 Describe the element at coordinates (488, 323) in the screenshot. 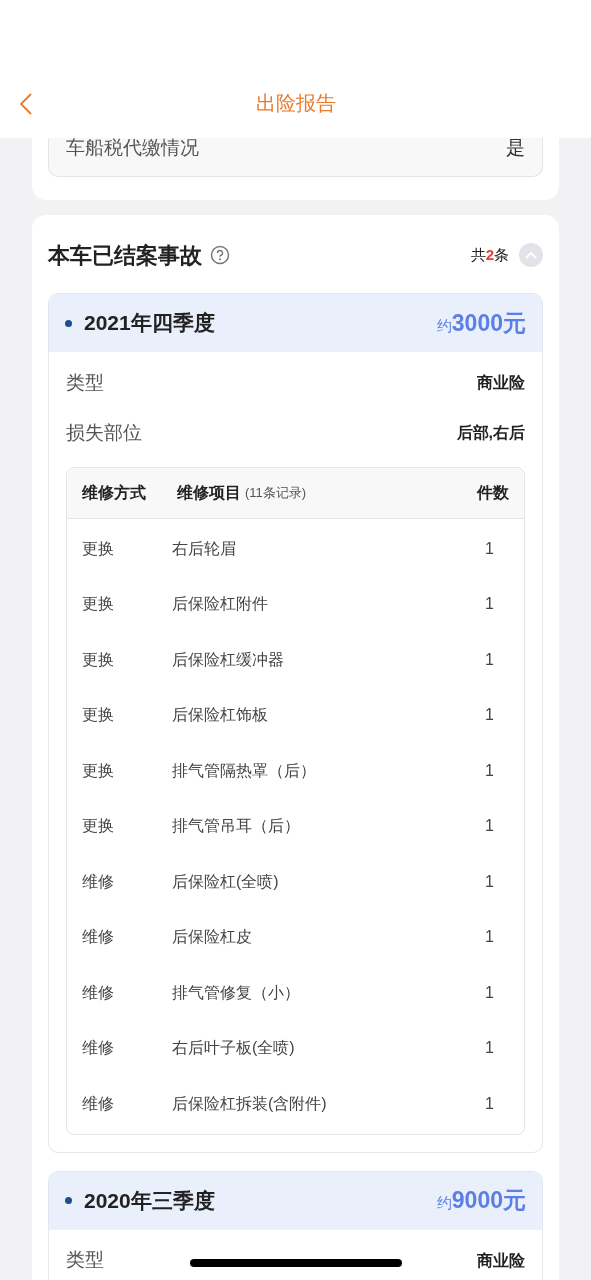

I see `accident-amount: 3000元` at that location.